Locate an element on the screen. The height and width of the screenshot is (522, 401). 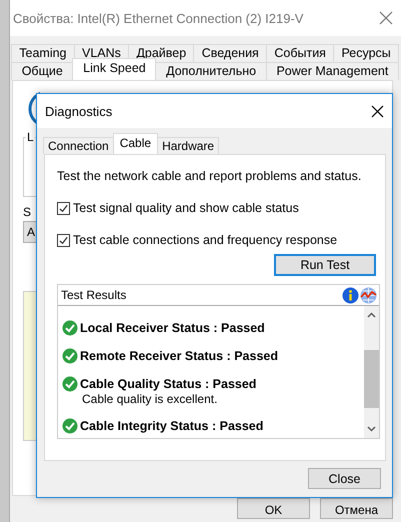
dialog-title: Diagnostics is located at coordinates (78, 111).